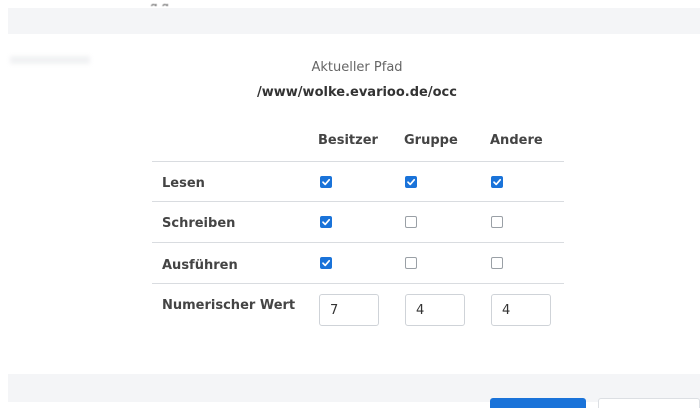 The width and height of the screenshot is (700, 408). Describe the element at coordinates (199, 223) in the screenshot. I see `row-label-write: Schreiben` at that location.